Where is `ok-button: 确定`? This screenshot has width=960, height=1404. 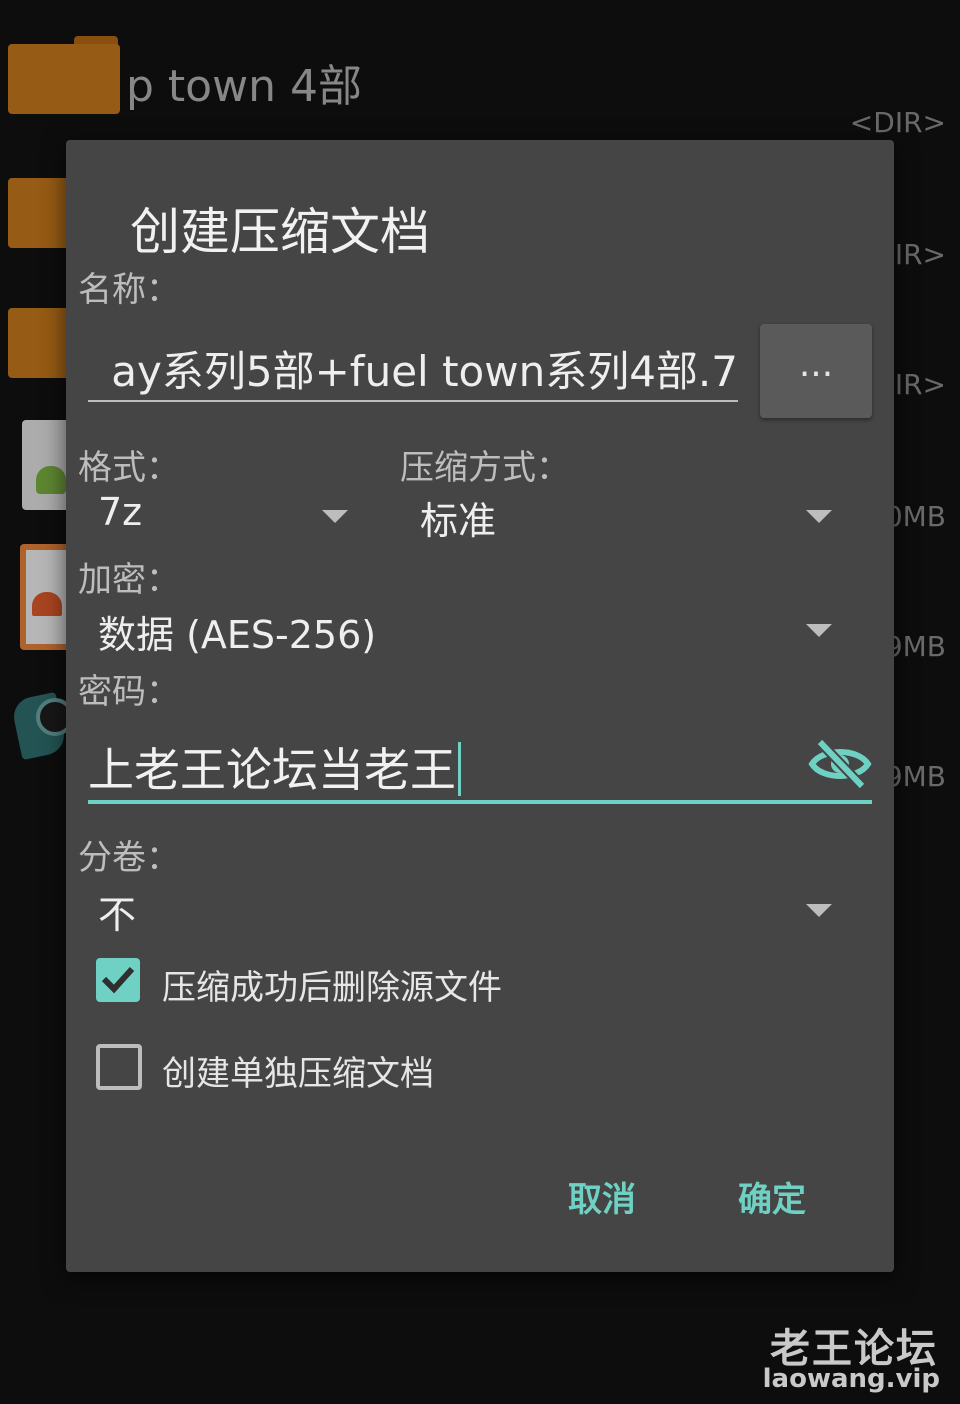
ok-button: 确定 is located at coordinates (772, 1196).